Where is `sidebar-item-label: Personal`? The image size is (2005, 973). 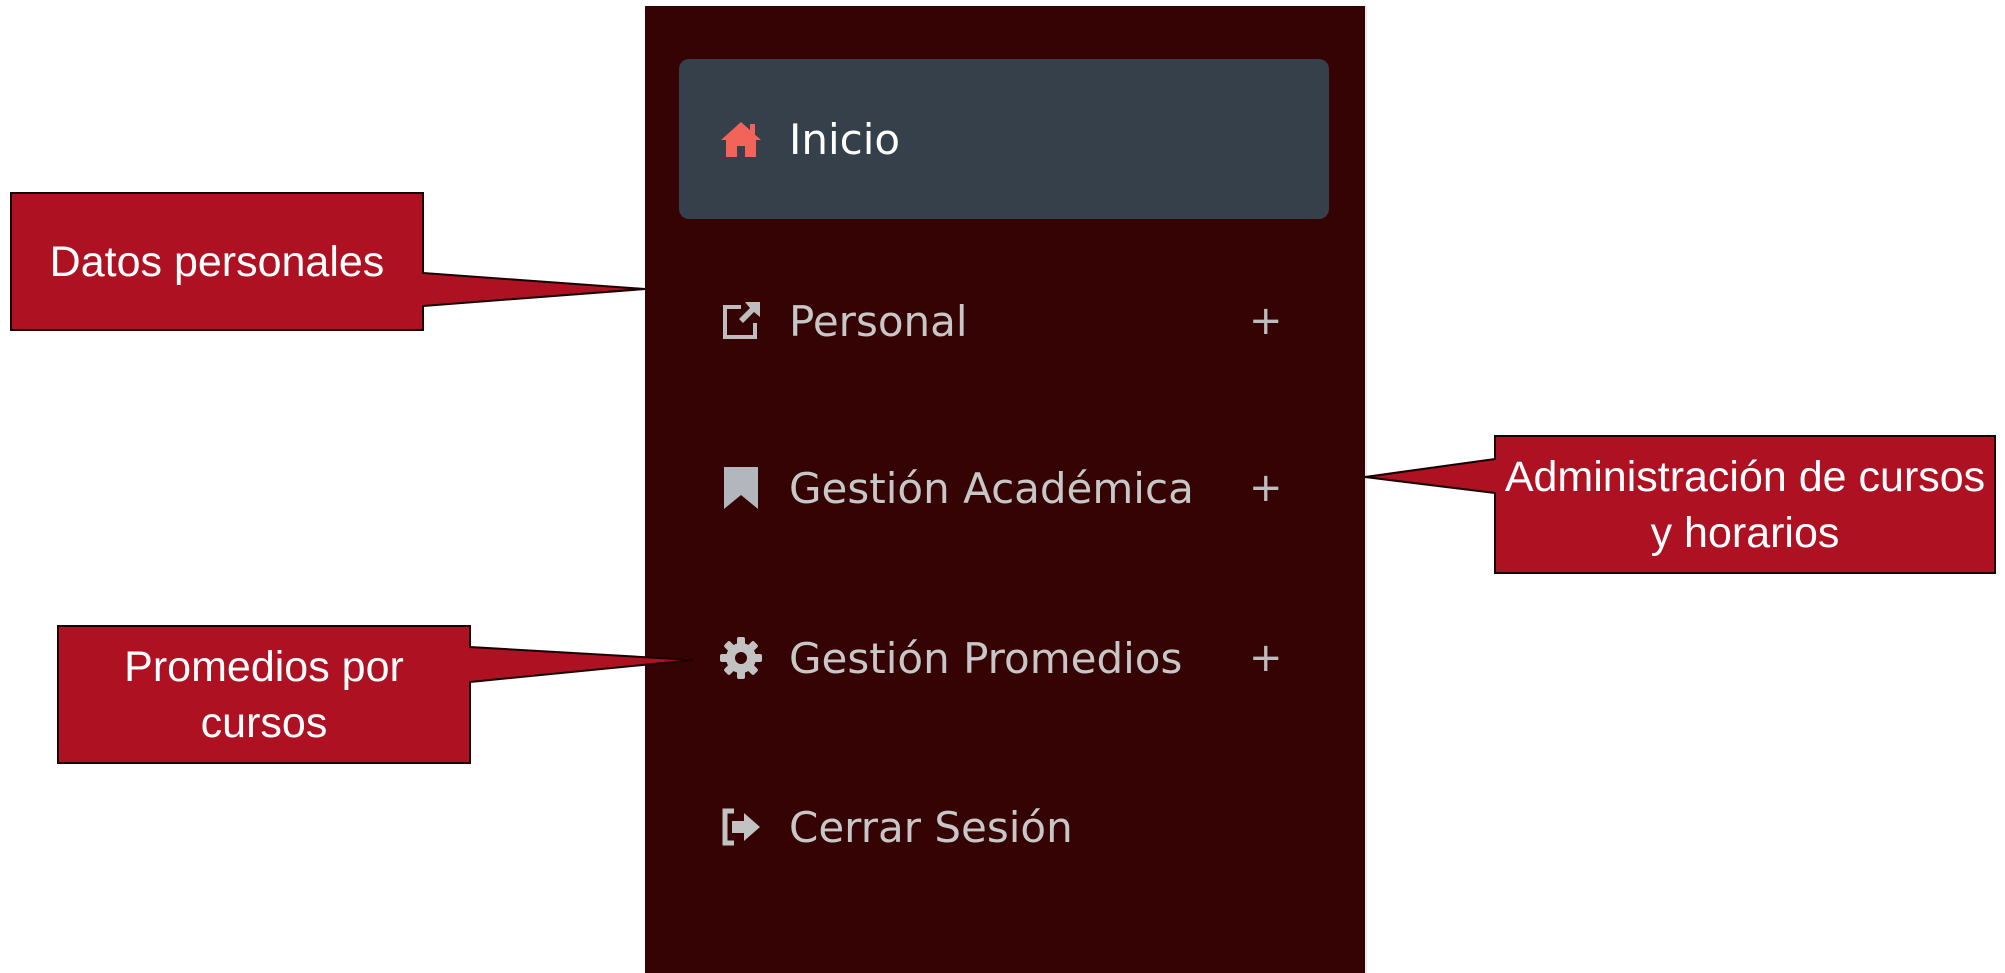 sidebar-item-label: Personal is located at coordinates (878, 321).